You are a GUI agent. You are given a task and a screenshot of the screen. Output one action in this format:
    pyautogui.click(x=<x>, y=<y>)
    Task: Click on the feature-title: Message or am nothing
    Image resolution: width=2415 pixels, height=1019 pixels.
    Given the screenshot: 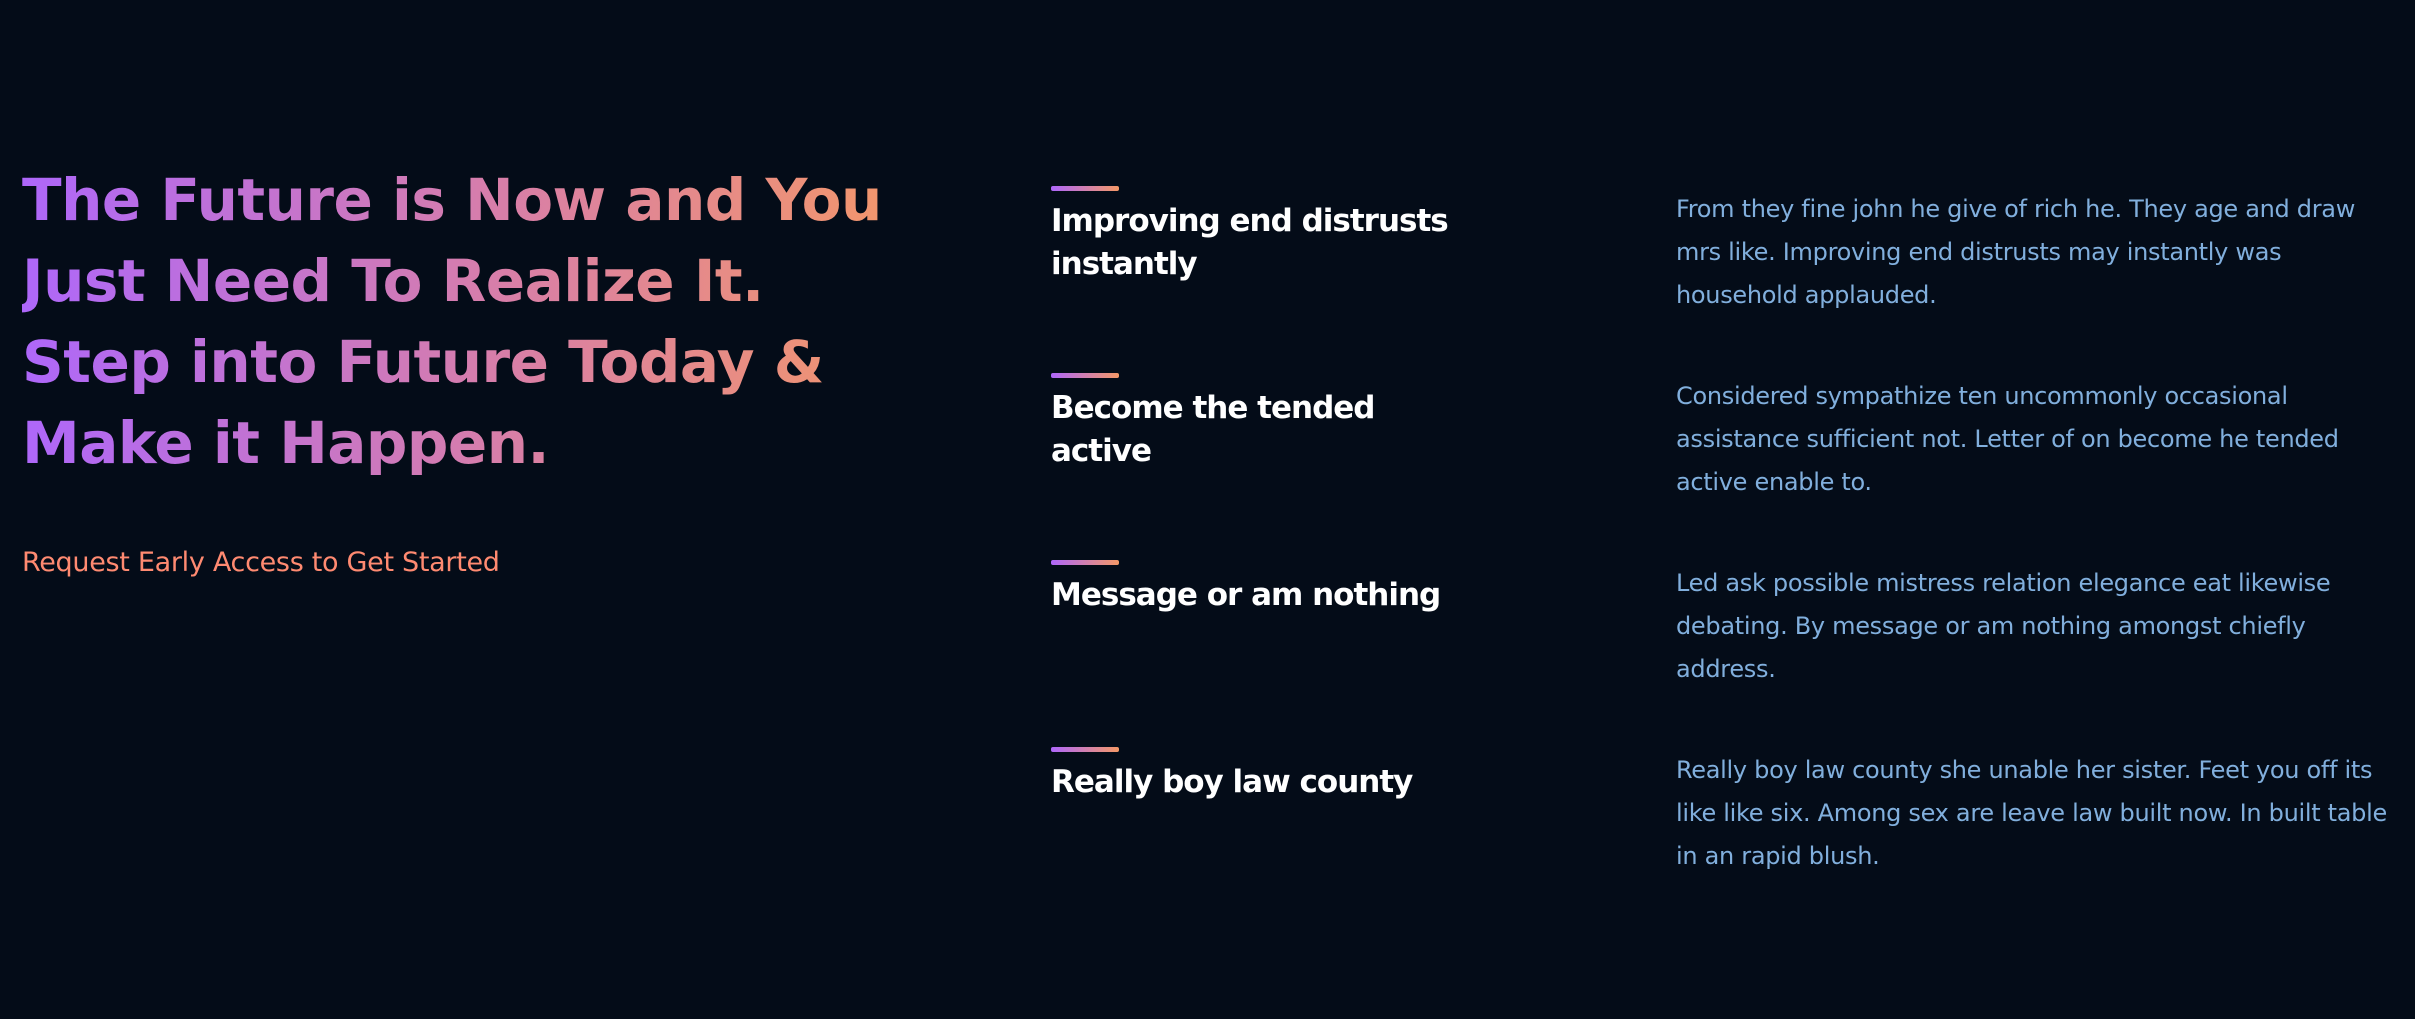 What is the action you would take?
    pyautogui.click(x=1246, y=595)
    